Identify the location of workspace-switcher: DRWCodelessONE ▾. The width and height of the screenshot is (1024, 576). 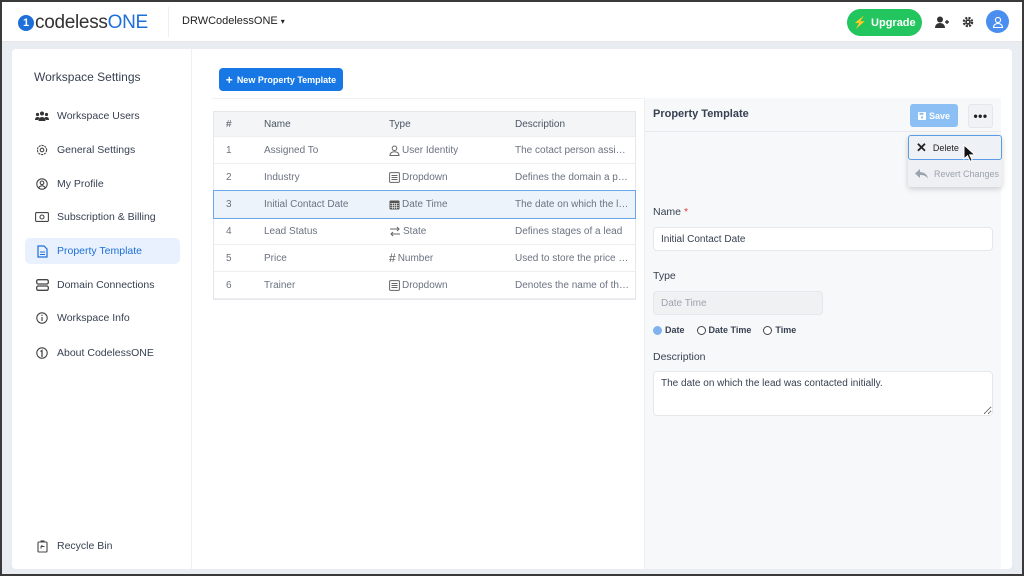
(233, 21).